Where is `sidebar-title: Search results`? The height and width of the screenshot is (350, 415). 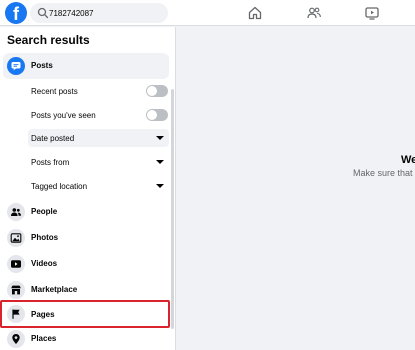
sidebar-title: Search results is located at coordinates (48, 40).